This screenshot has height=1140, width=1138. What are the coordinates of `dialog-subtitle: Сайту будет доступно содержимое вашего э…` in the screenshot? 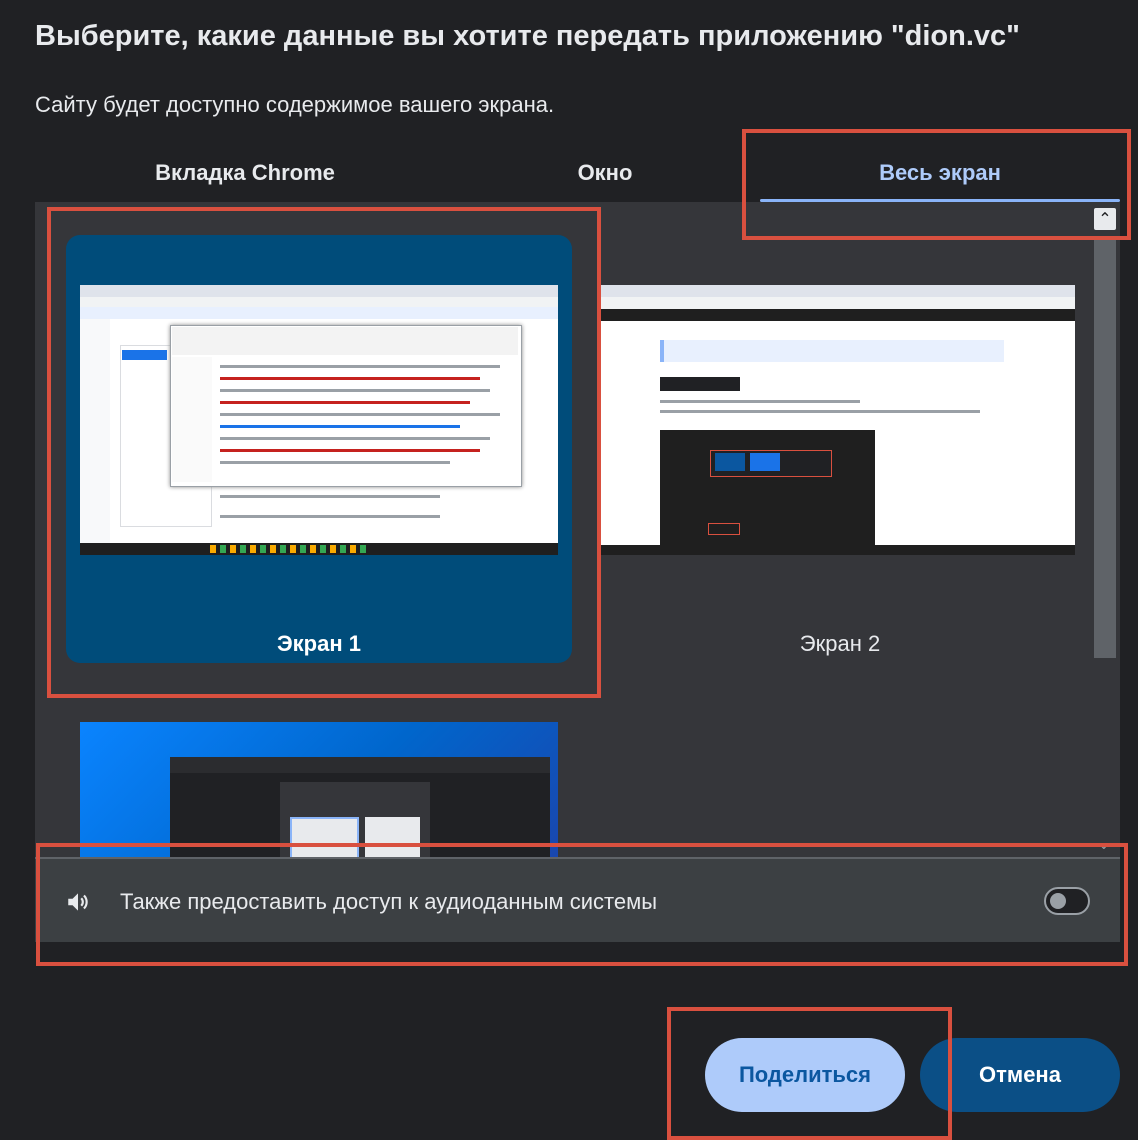 It's located at (295, 104).